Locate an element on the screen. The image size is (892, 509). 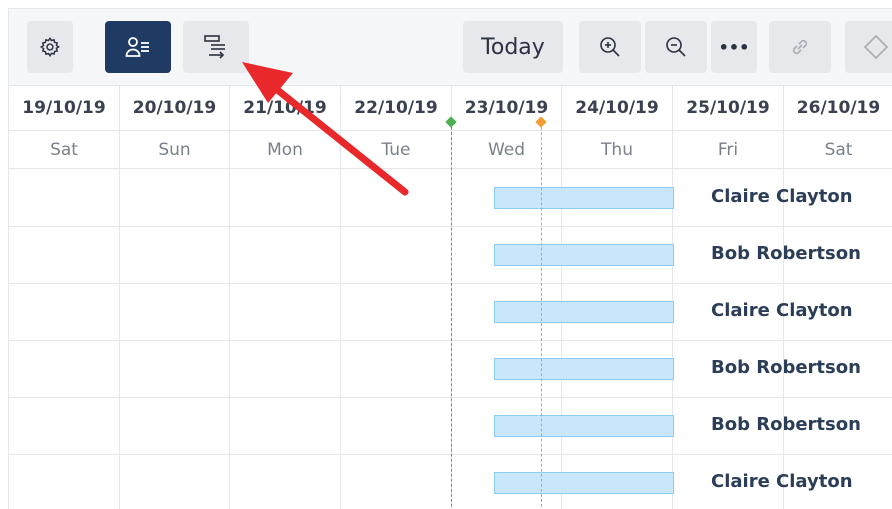
day-cell: Sun is located at coordinates (175, 150).